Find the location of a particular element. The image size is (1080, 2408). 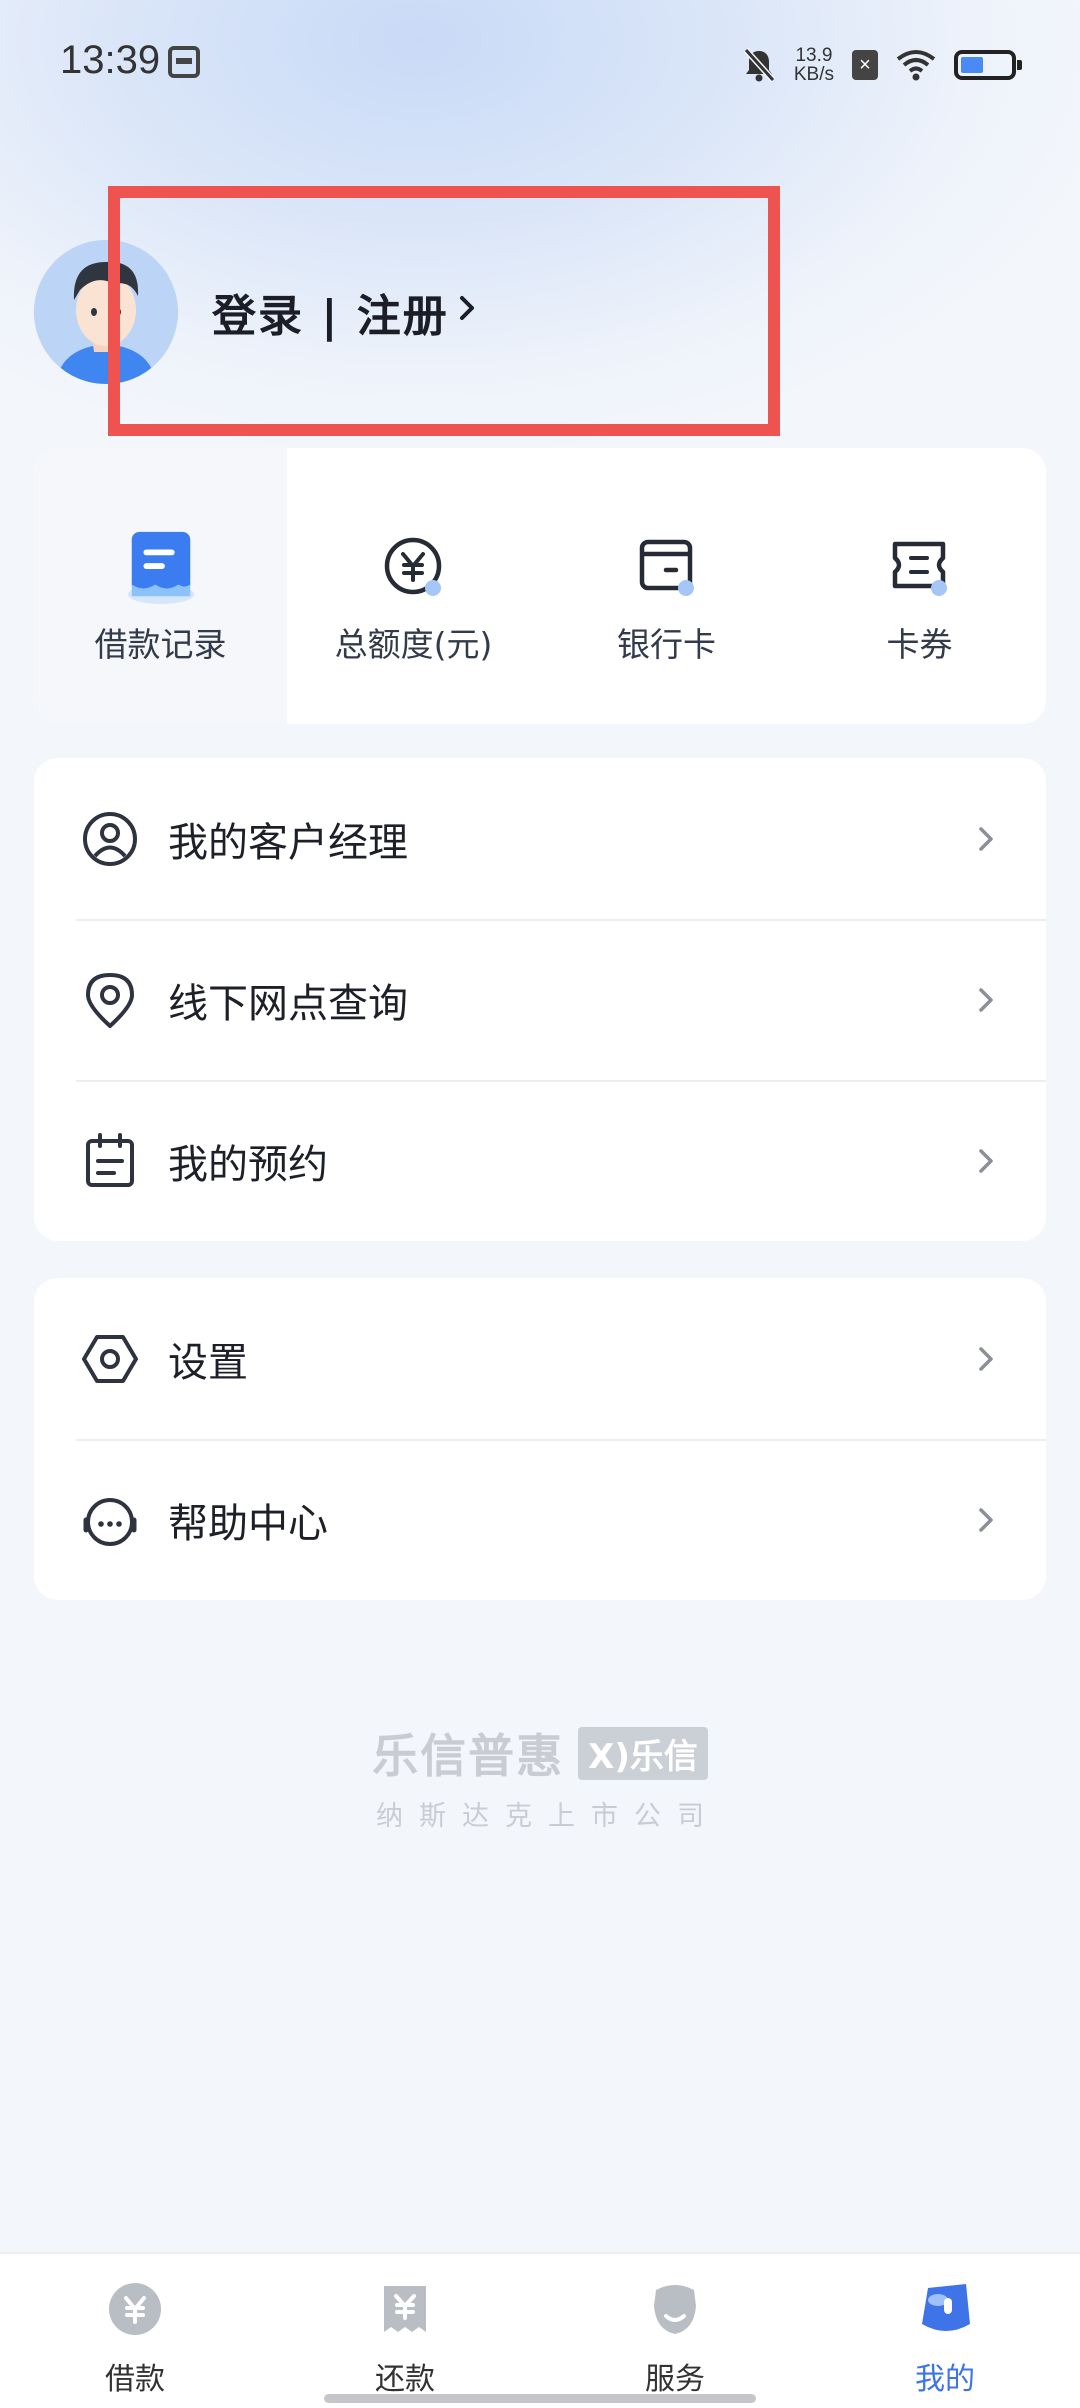

bank-card-icon is located at coordinates (667, 567).